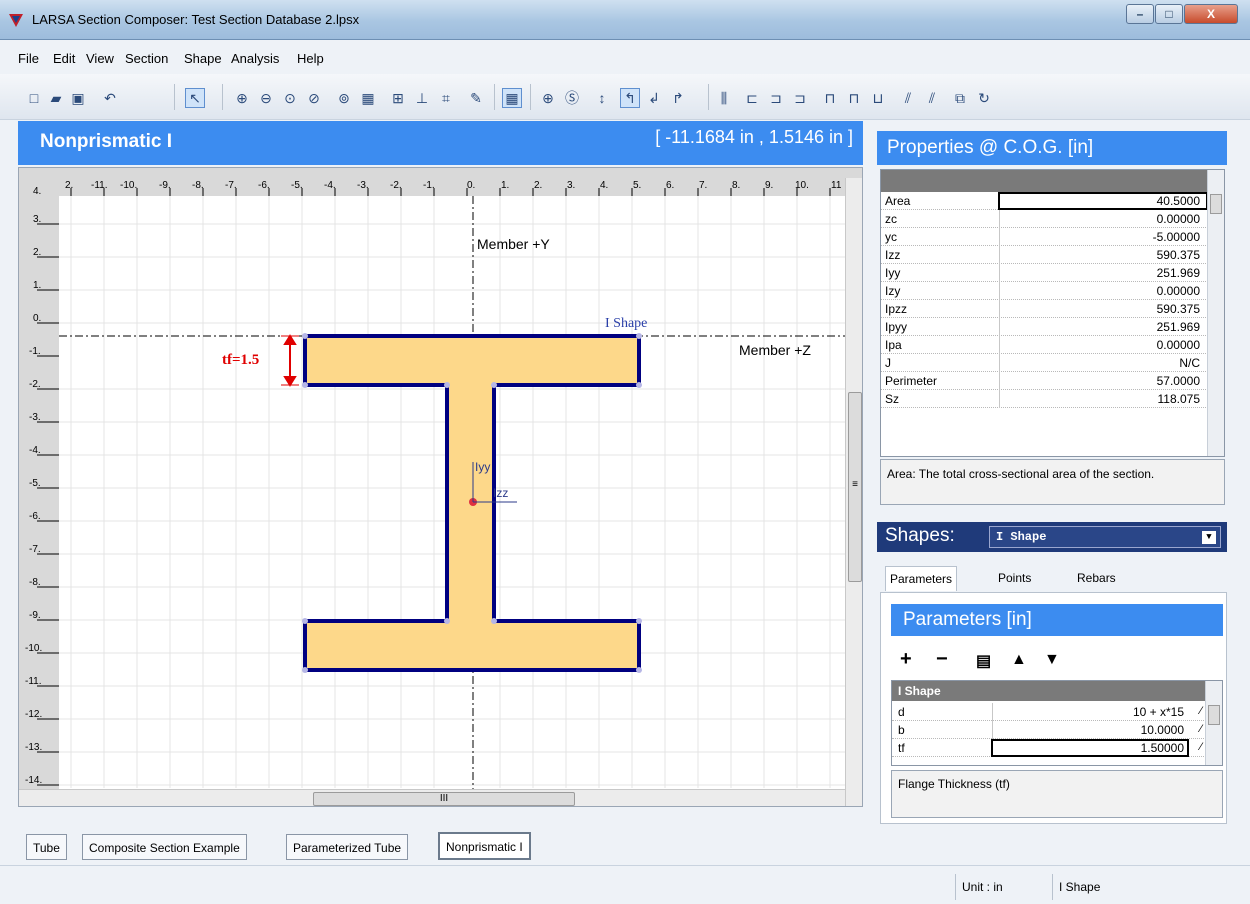  Describe the element at coordinates (983, 661) in the screenshot. I see `table-view-icon: ▤` at that location.